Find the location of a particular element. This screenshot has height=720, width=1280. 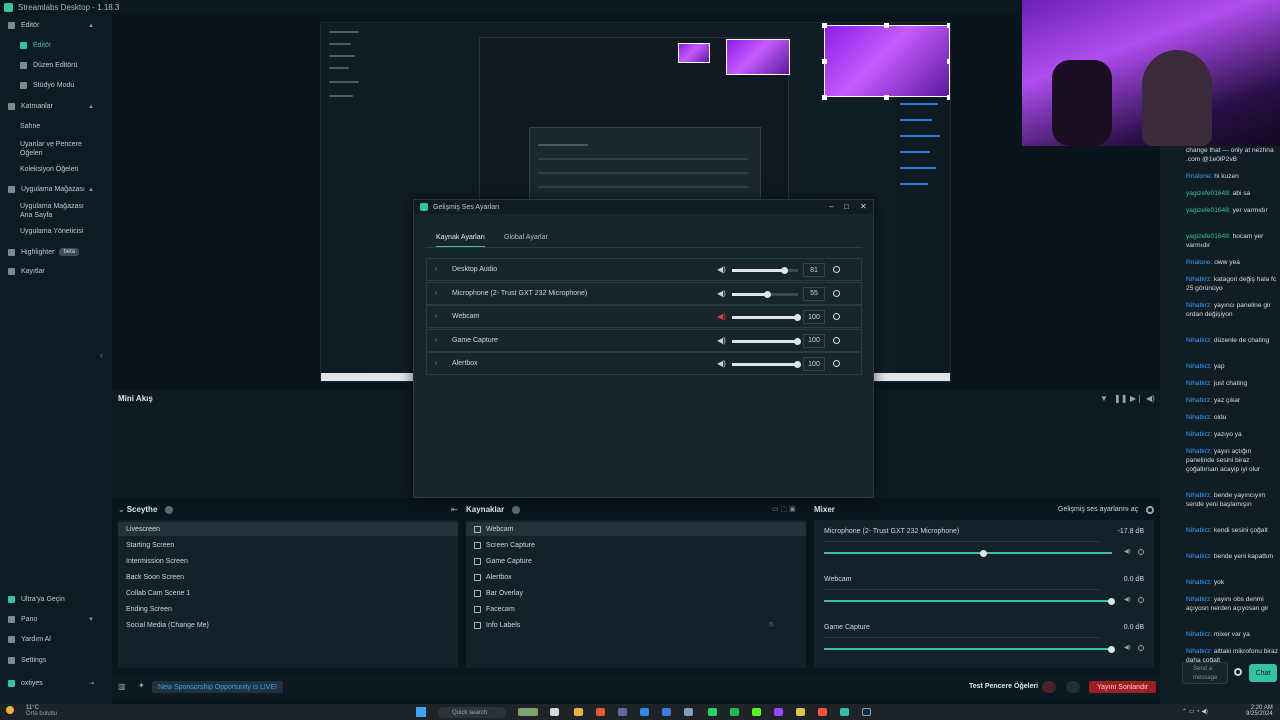

scene-item: Back Soon Screen is located at coordinates (288, 577).